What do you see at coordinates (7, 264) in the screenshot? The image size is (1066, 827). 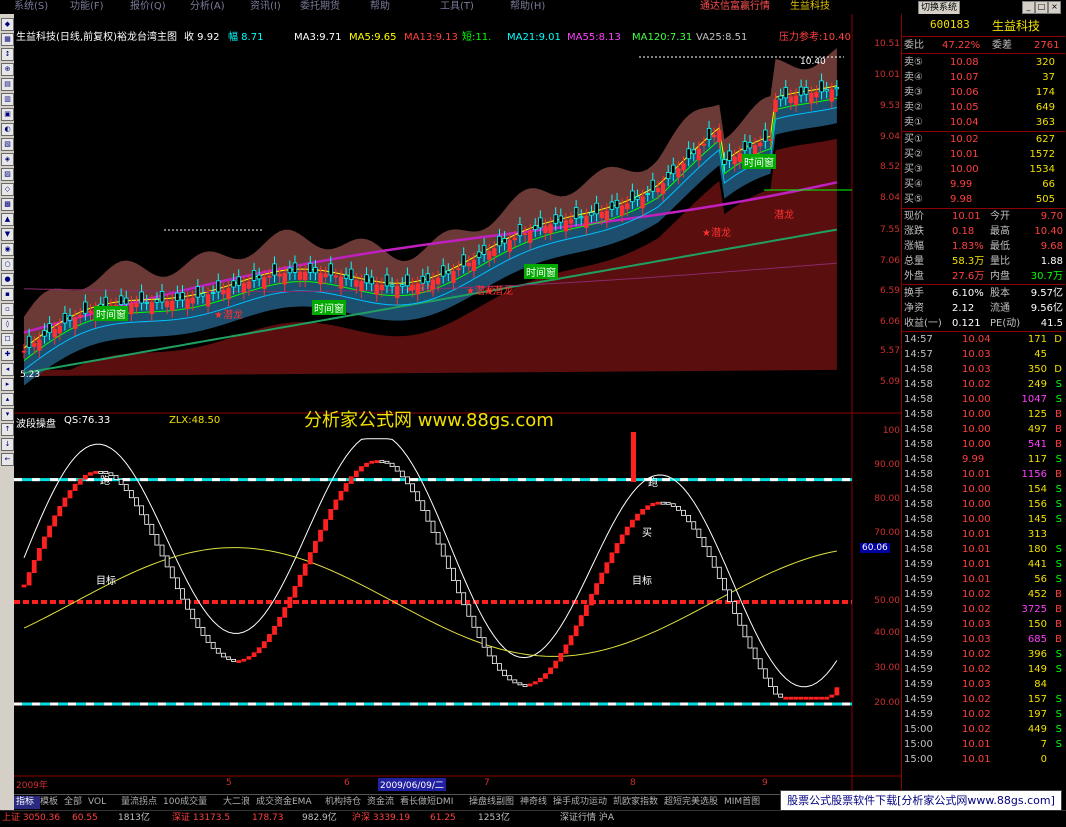 I see `toolbar-tool-17-icon: ○` at bounding box center [7, 264].